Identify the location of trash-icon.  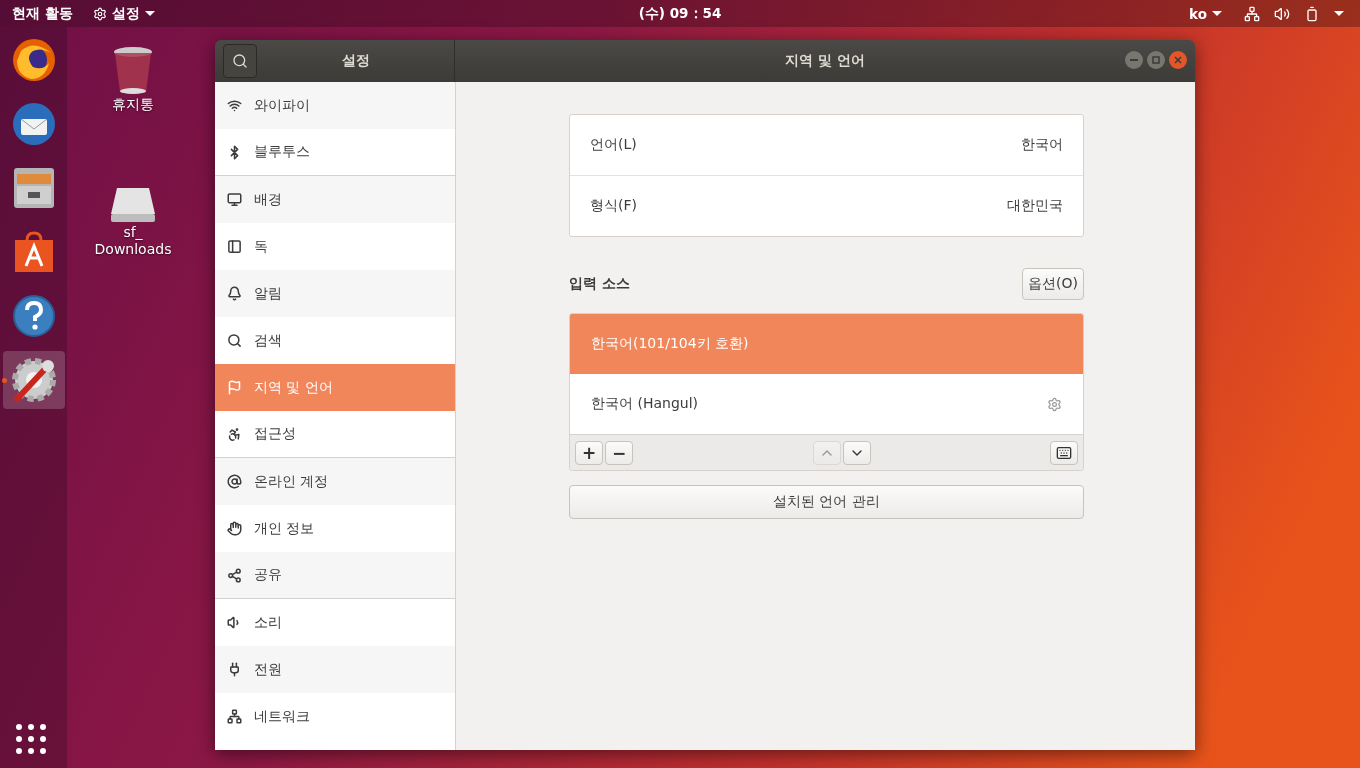
(133, 71).